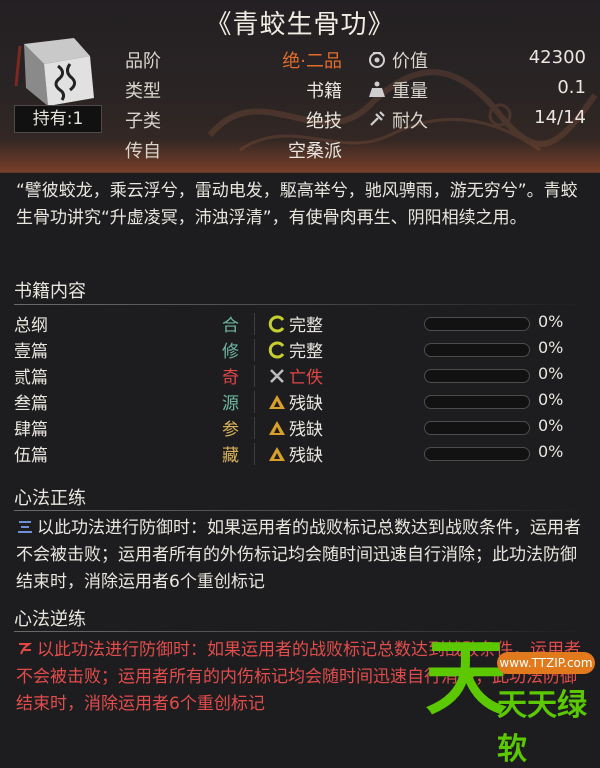  Describe the element at coordinates (546, 663) in the screenshot. I see `watermark-url: www.TTZIP.com` at that location.